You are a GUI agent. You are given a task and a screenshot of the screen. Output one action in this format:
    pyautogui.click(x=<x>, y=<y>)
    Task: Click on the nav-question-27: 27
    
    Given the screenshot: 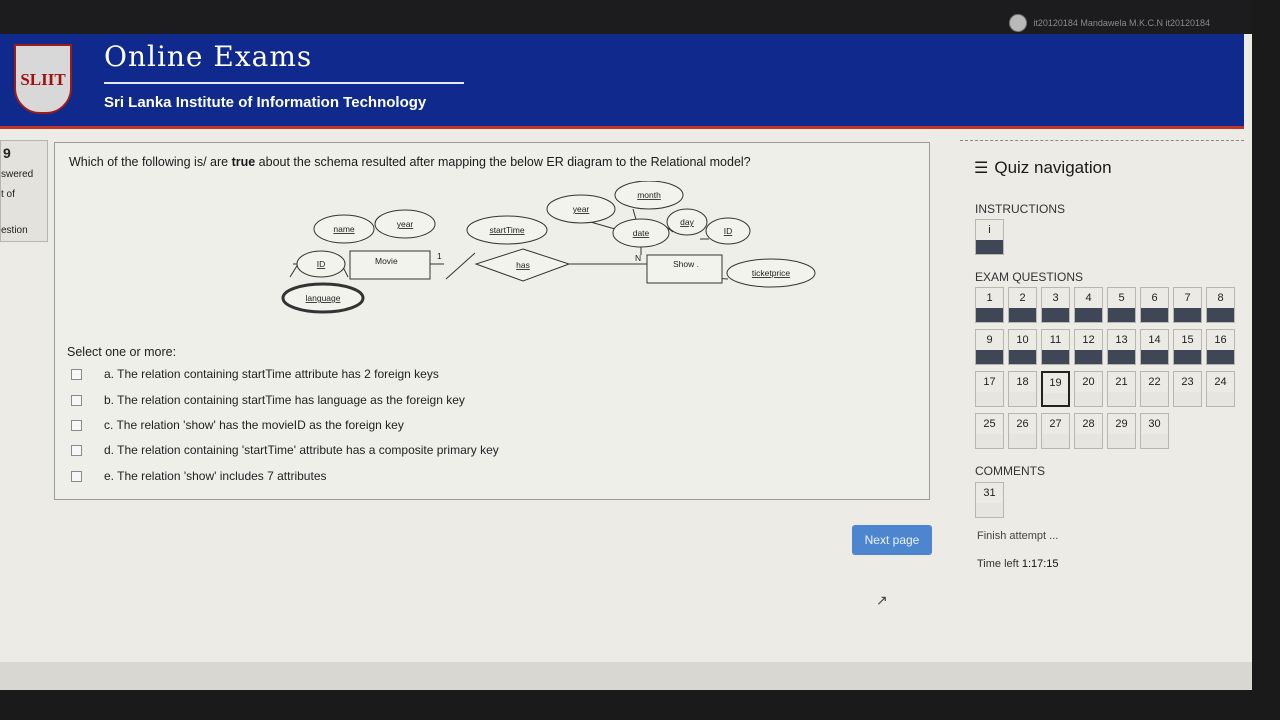 What is the action you would take?
    pyautogui.click(x=1055, y=431)
    